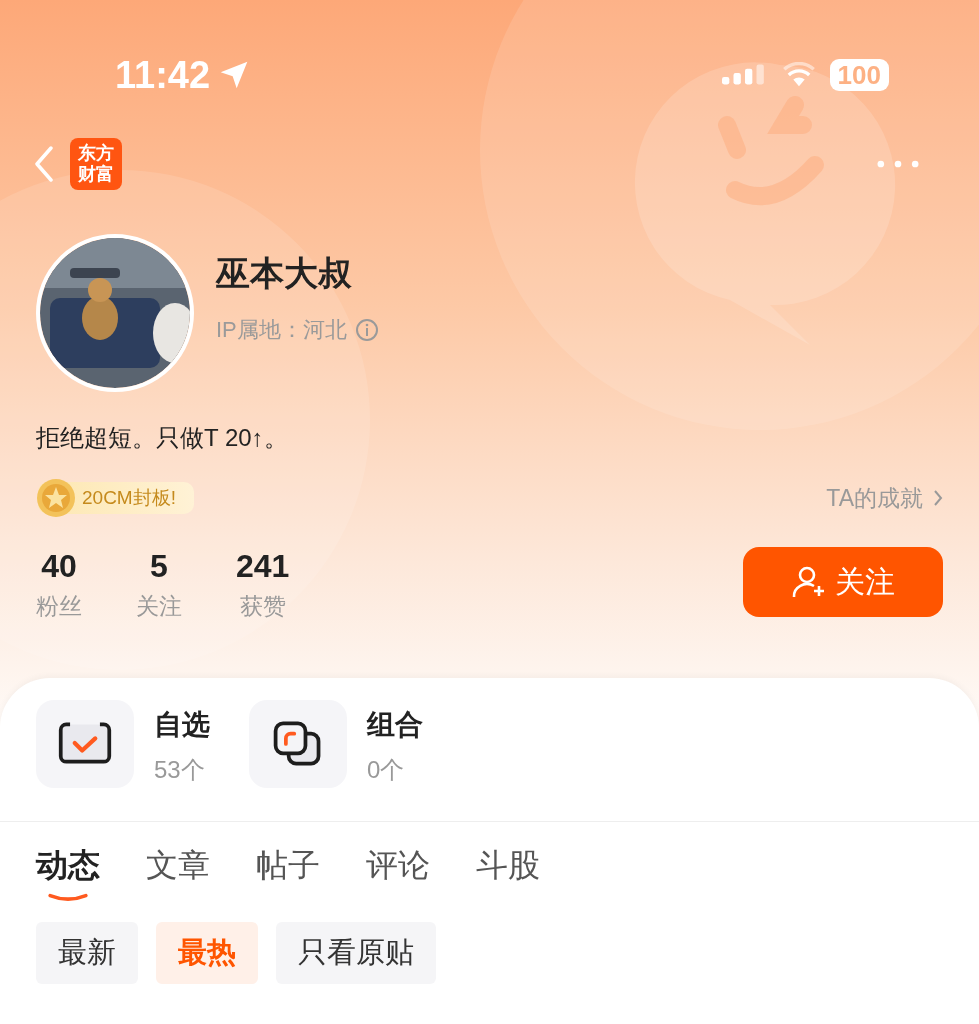 This screenshot has height=1024, width=979. I want to click on shortcut-title: 自选, so click(182, 725).